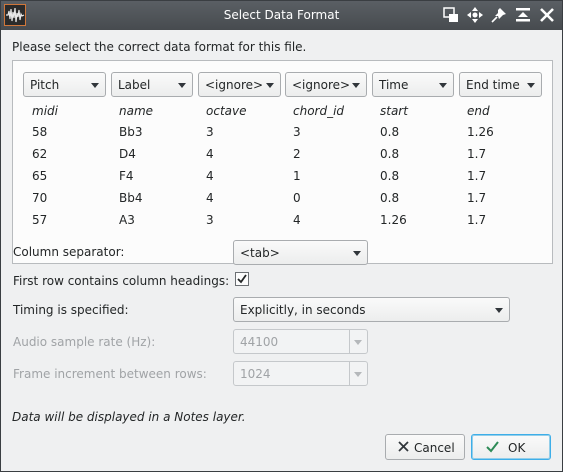  I want to click on column-role-select-6: End time, so click(500, 84).